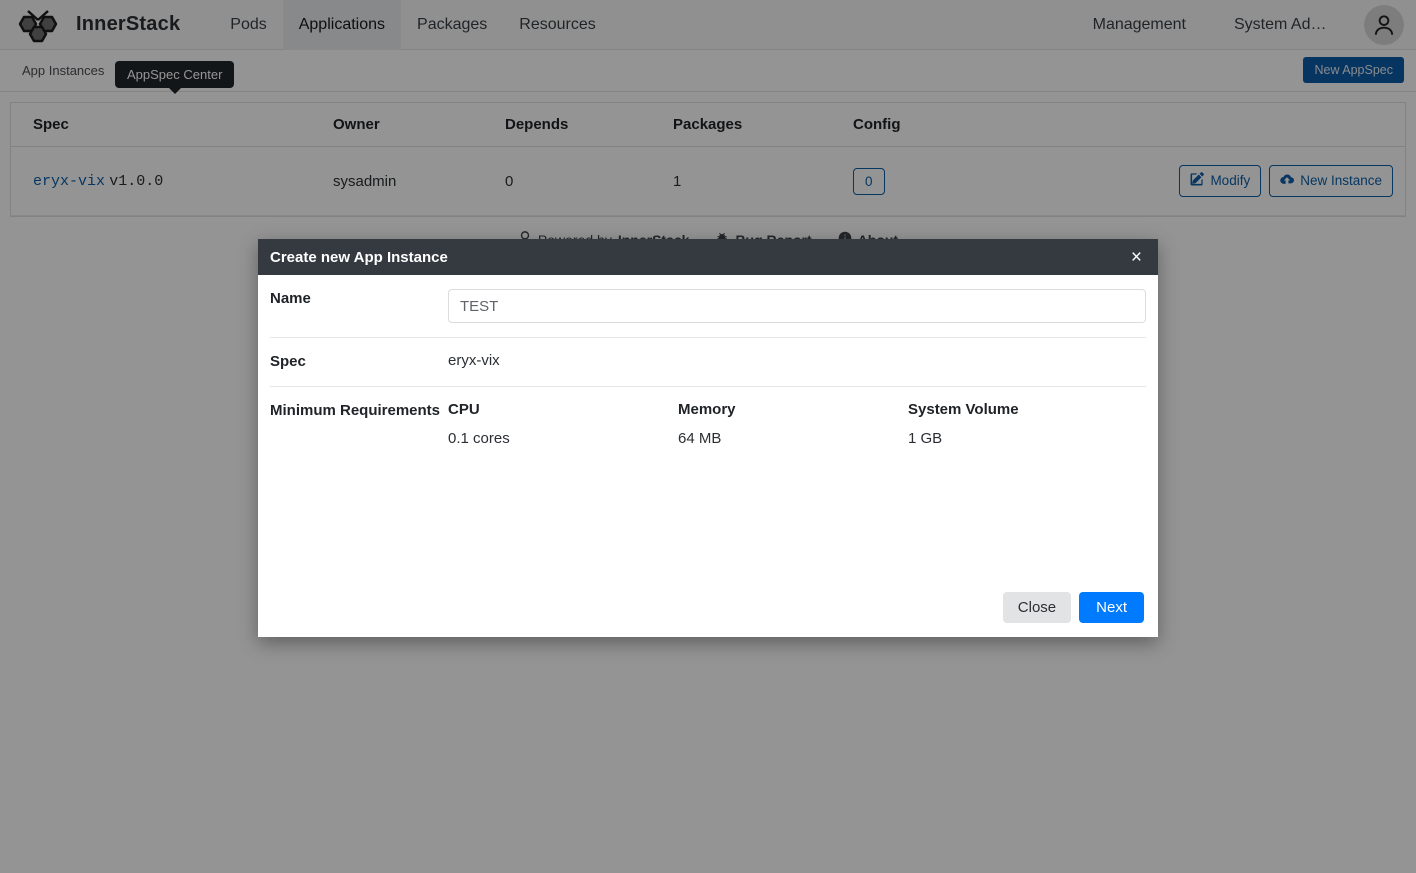  Describe the element at coordinates (1037, 607) in the screenshot. I see `close-button: Close` at that location.